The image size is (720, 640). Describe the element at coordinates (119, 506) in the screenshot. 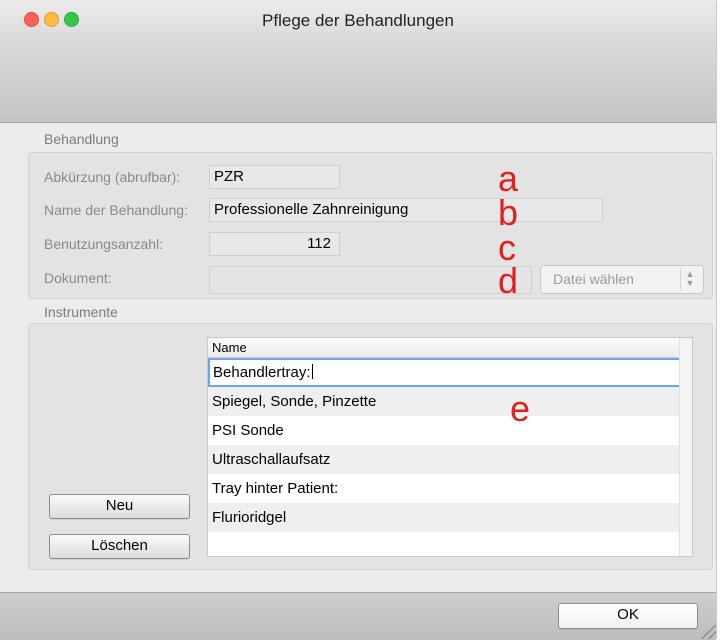

I see `new-instrument-button: Neu` at that location.